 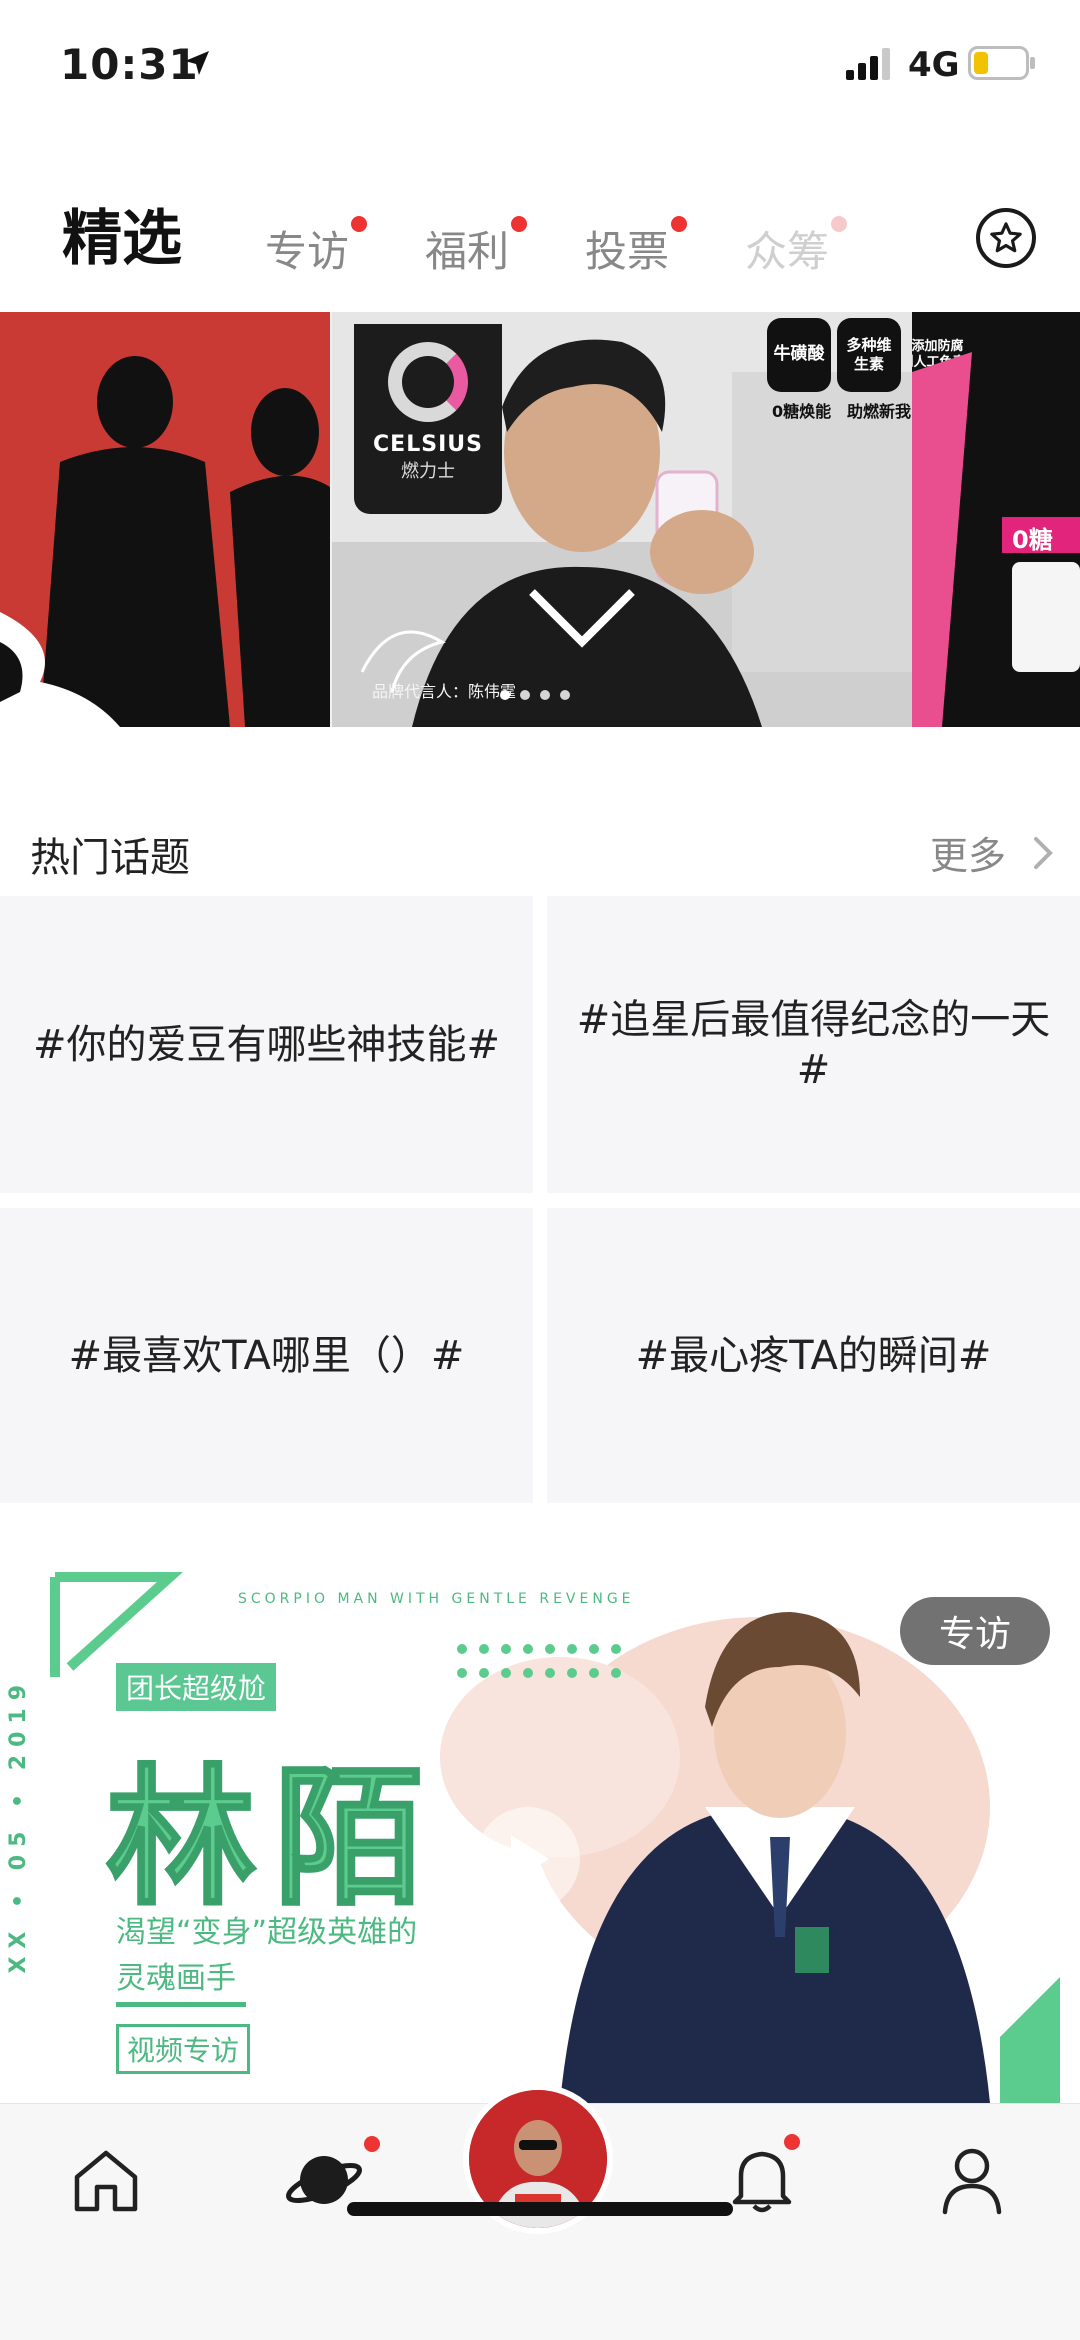 I want to click on favorites-button, so click(x=1006, y=238).